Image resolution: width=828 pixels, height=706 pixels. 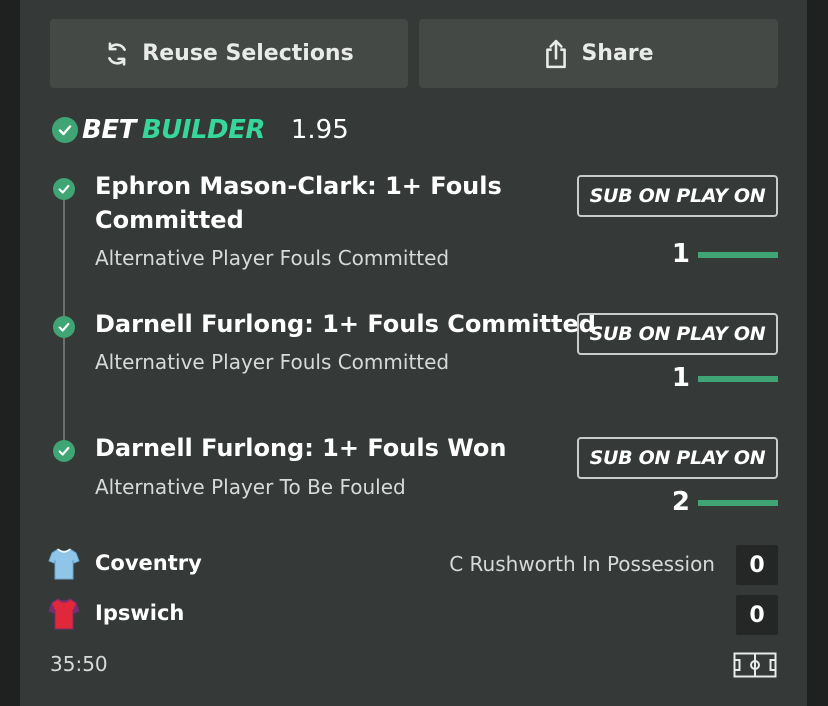 What do you see at coordinates (617, 53) in the screenshot?
I see `share-label: Share` at bounding box center [617, 53].